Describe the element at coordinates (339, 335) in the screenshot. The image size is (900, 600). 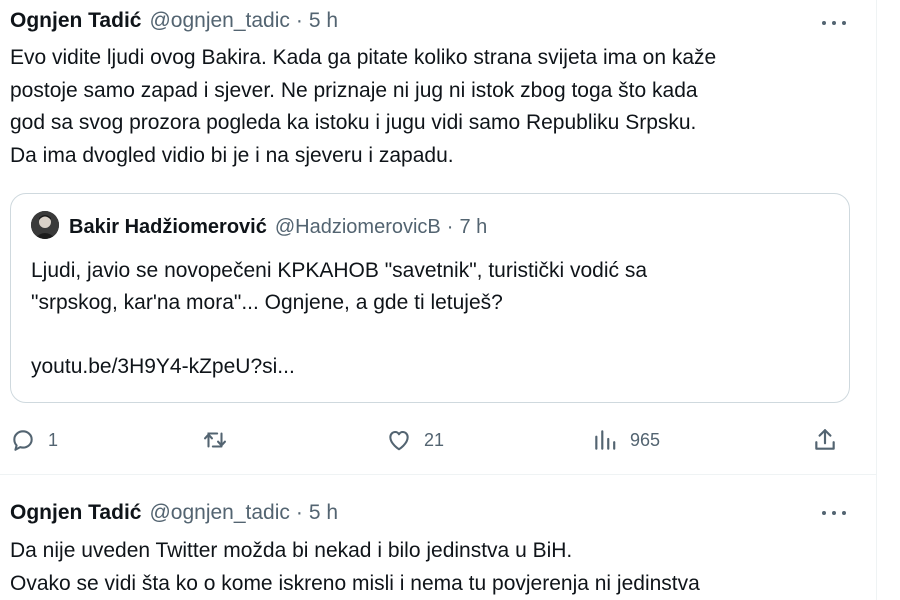
I see `quoted-text-line` at that location.